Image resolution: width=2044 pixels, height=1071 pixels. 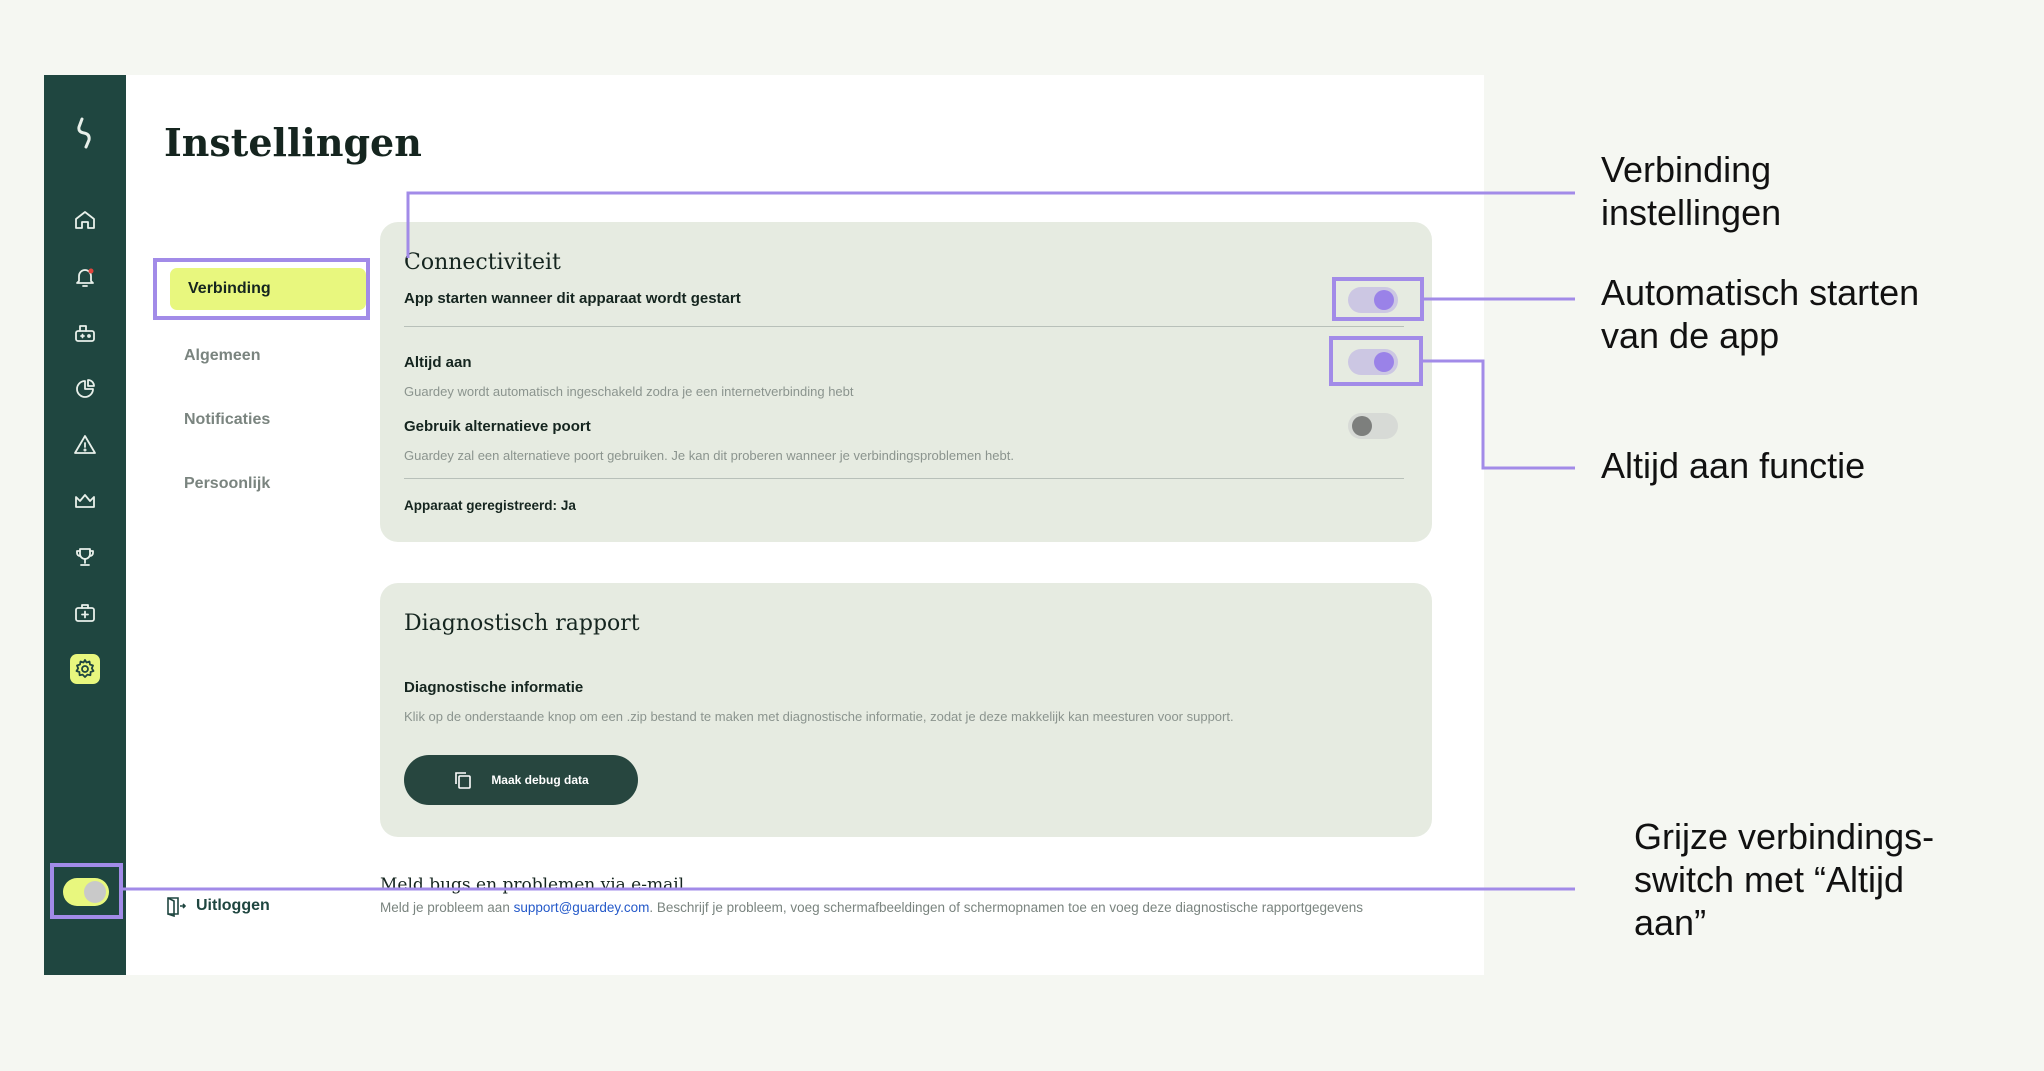 What do you see at coordinates (86, 891) in the screenshot?
I see `highlight-grey-switch` at bounding box center [86, 891].